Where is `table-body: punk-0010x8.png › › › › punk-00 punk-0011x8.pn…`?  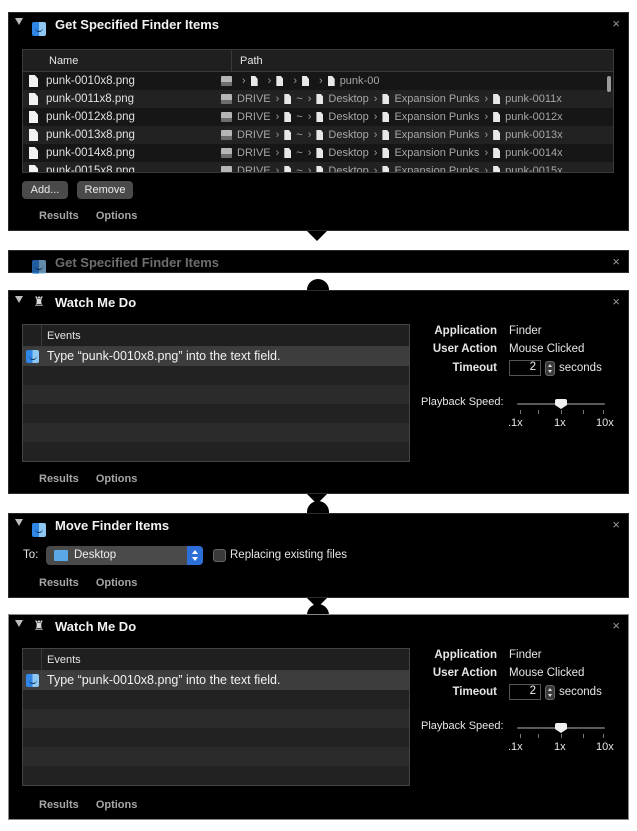
table-body: punk-0010x8.png › › › › punk-00 punk-0011x8.pn… is located at coordinates (318, 122).